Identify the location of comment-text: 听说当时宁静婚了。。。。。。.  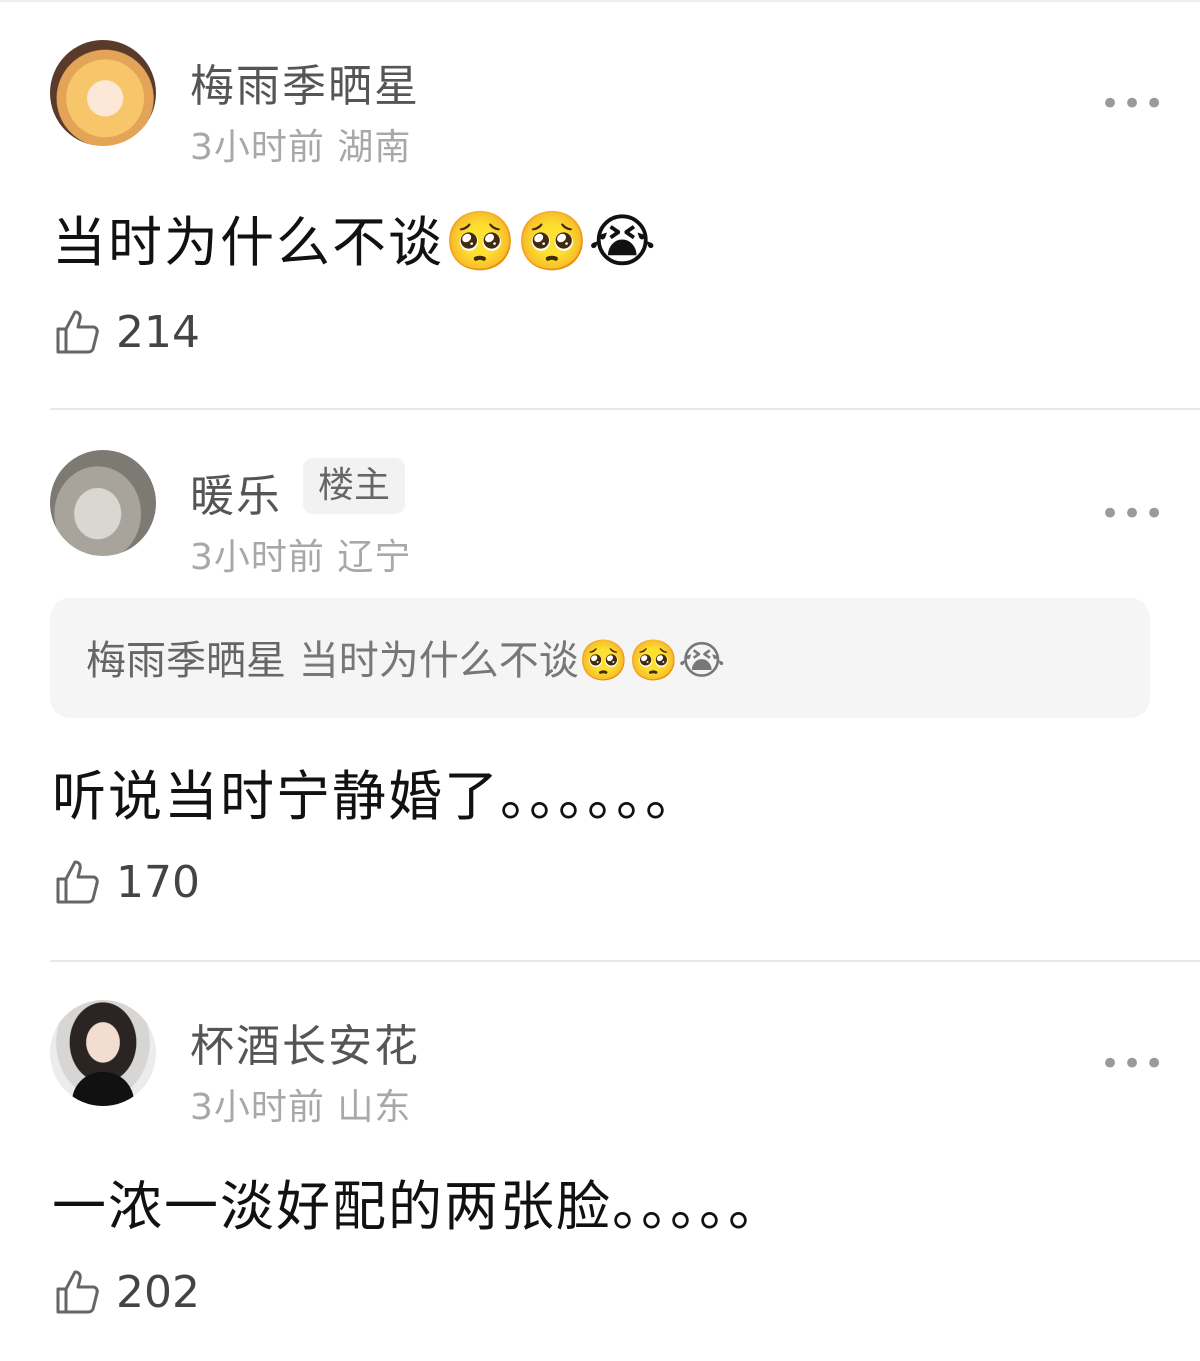
(376, 796).